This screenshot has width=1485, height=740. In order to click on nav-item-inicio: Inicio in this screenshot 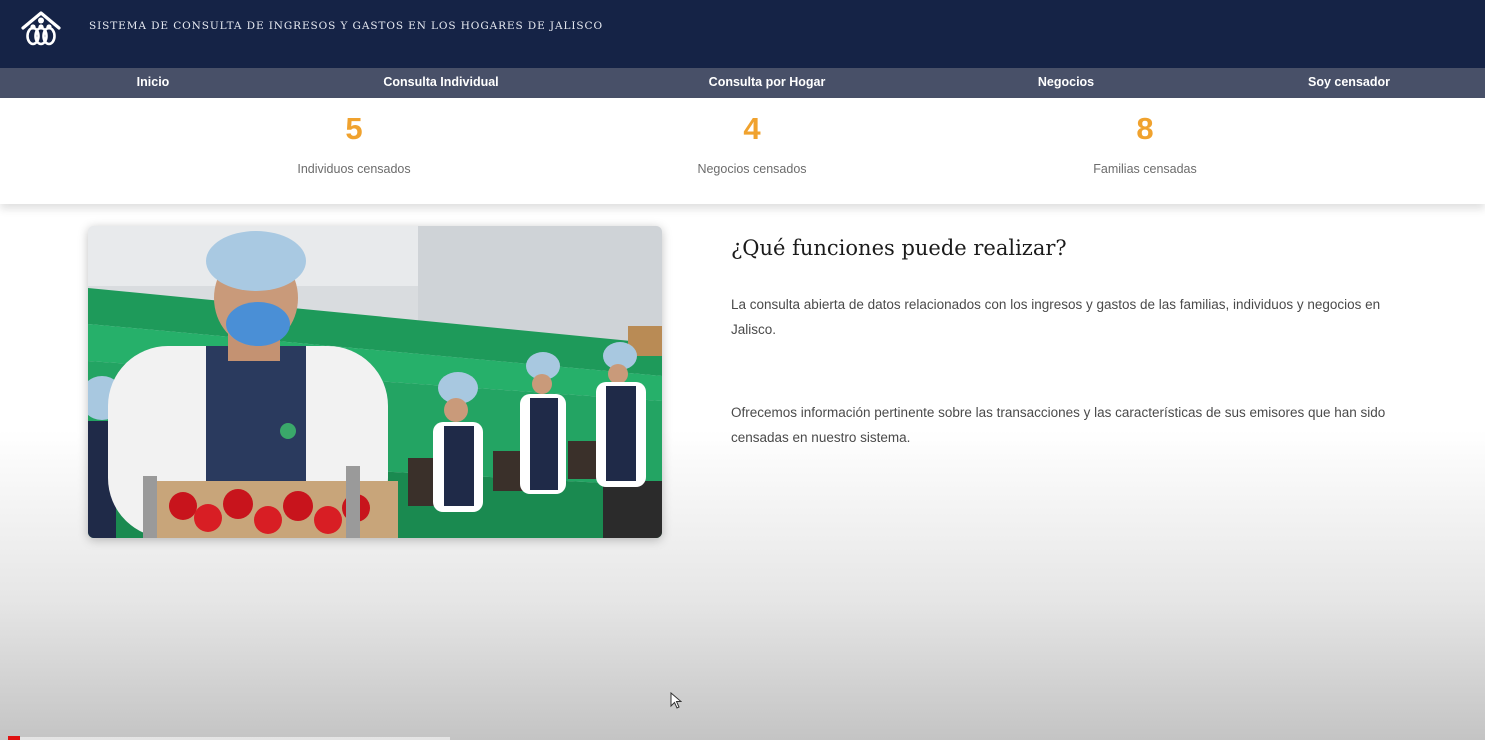, I will do `click(153, 83)`.